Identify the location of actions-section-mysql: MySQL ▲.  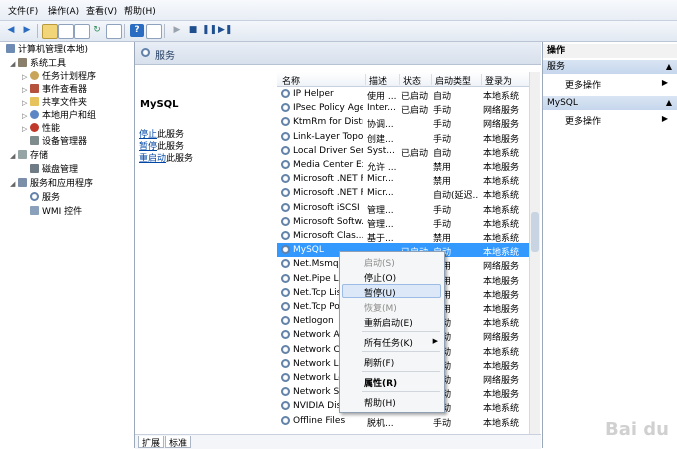
(610, 103).